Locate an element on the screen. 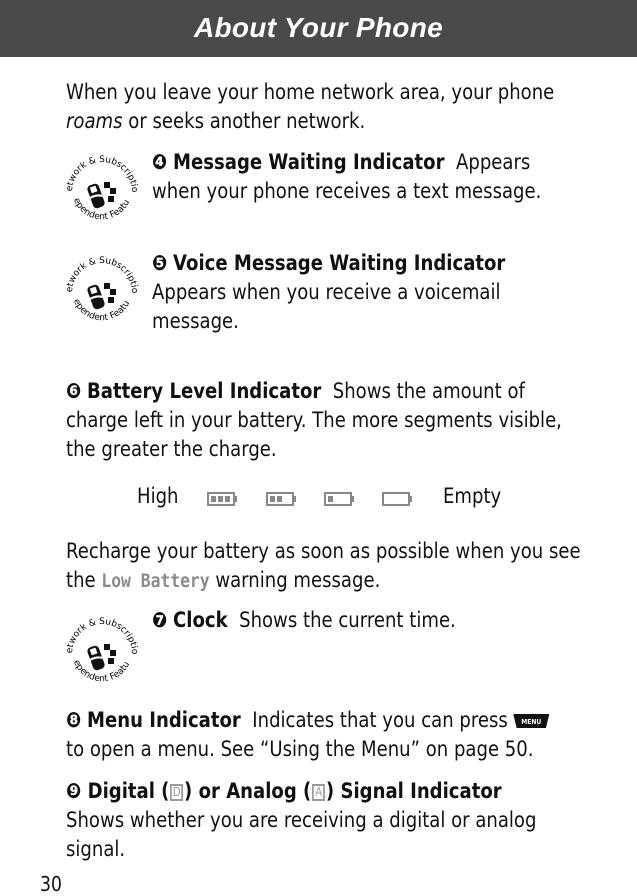 The image size is (637, 896). page-header: About Your Phone is located at coordinates (318, 28).